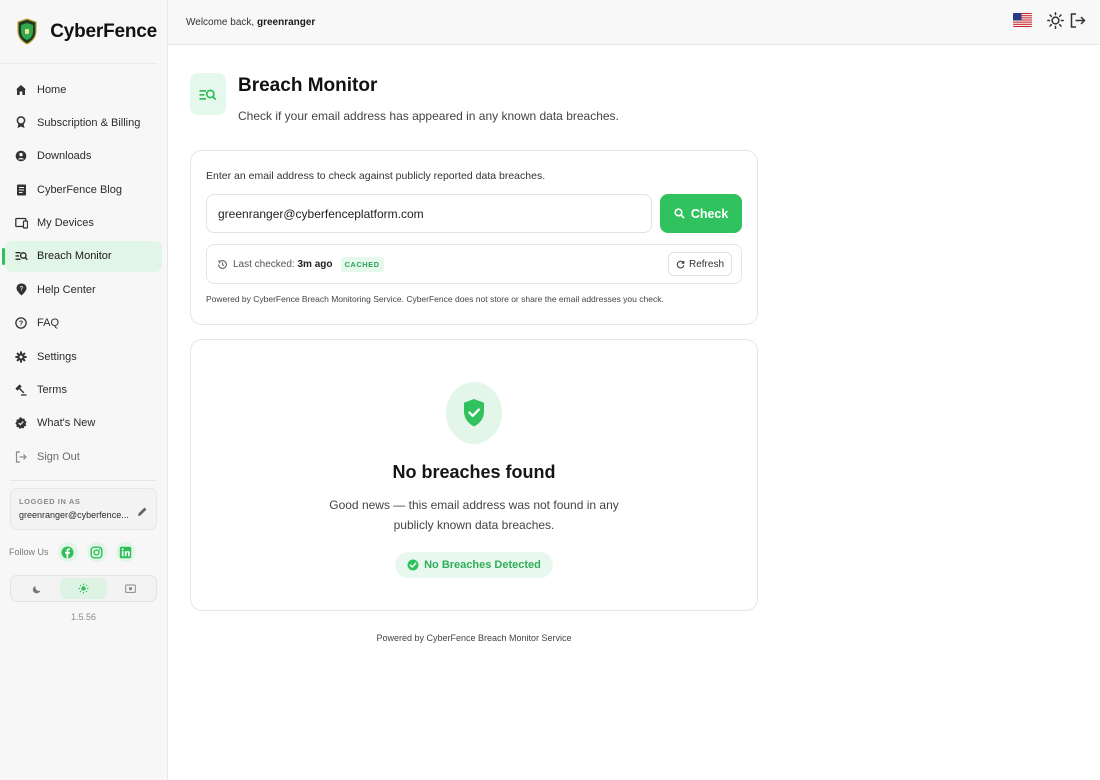  I want to click on monitor-icon, so click(130, 588).